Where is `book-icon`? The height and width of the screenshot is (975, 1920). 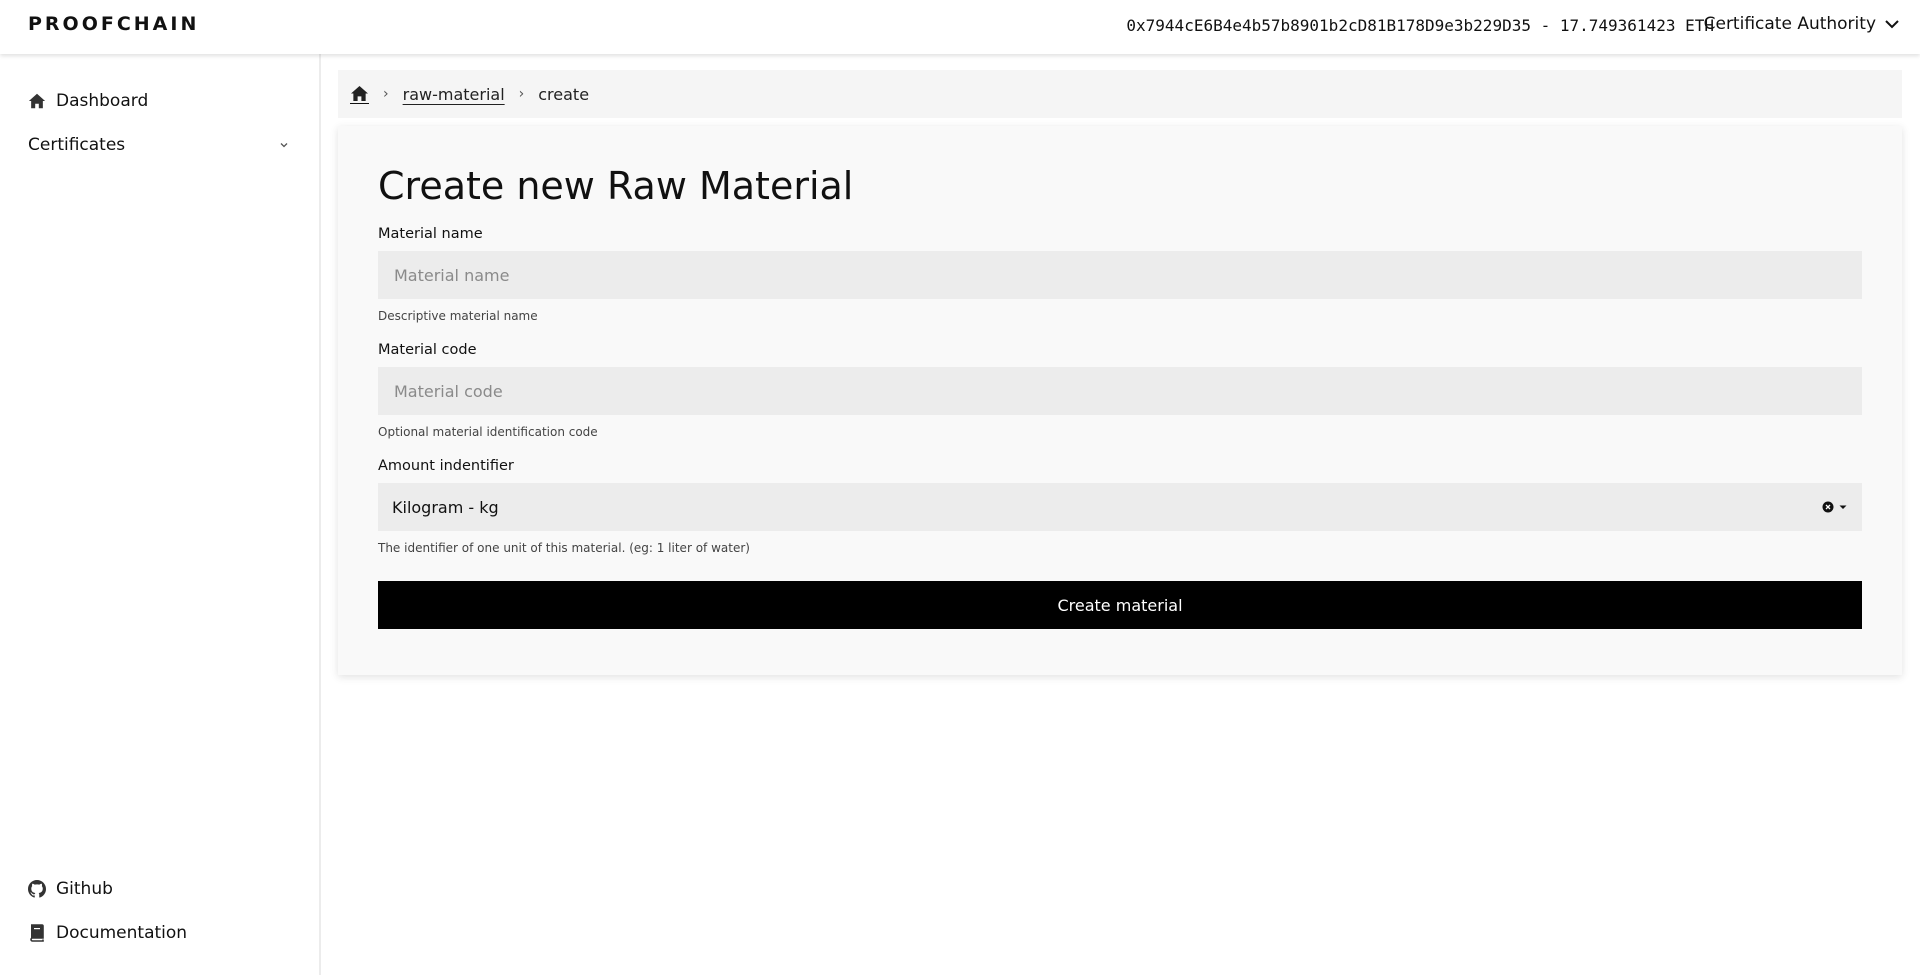 book-icon is located at coordinates (37, 933).